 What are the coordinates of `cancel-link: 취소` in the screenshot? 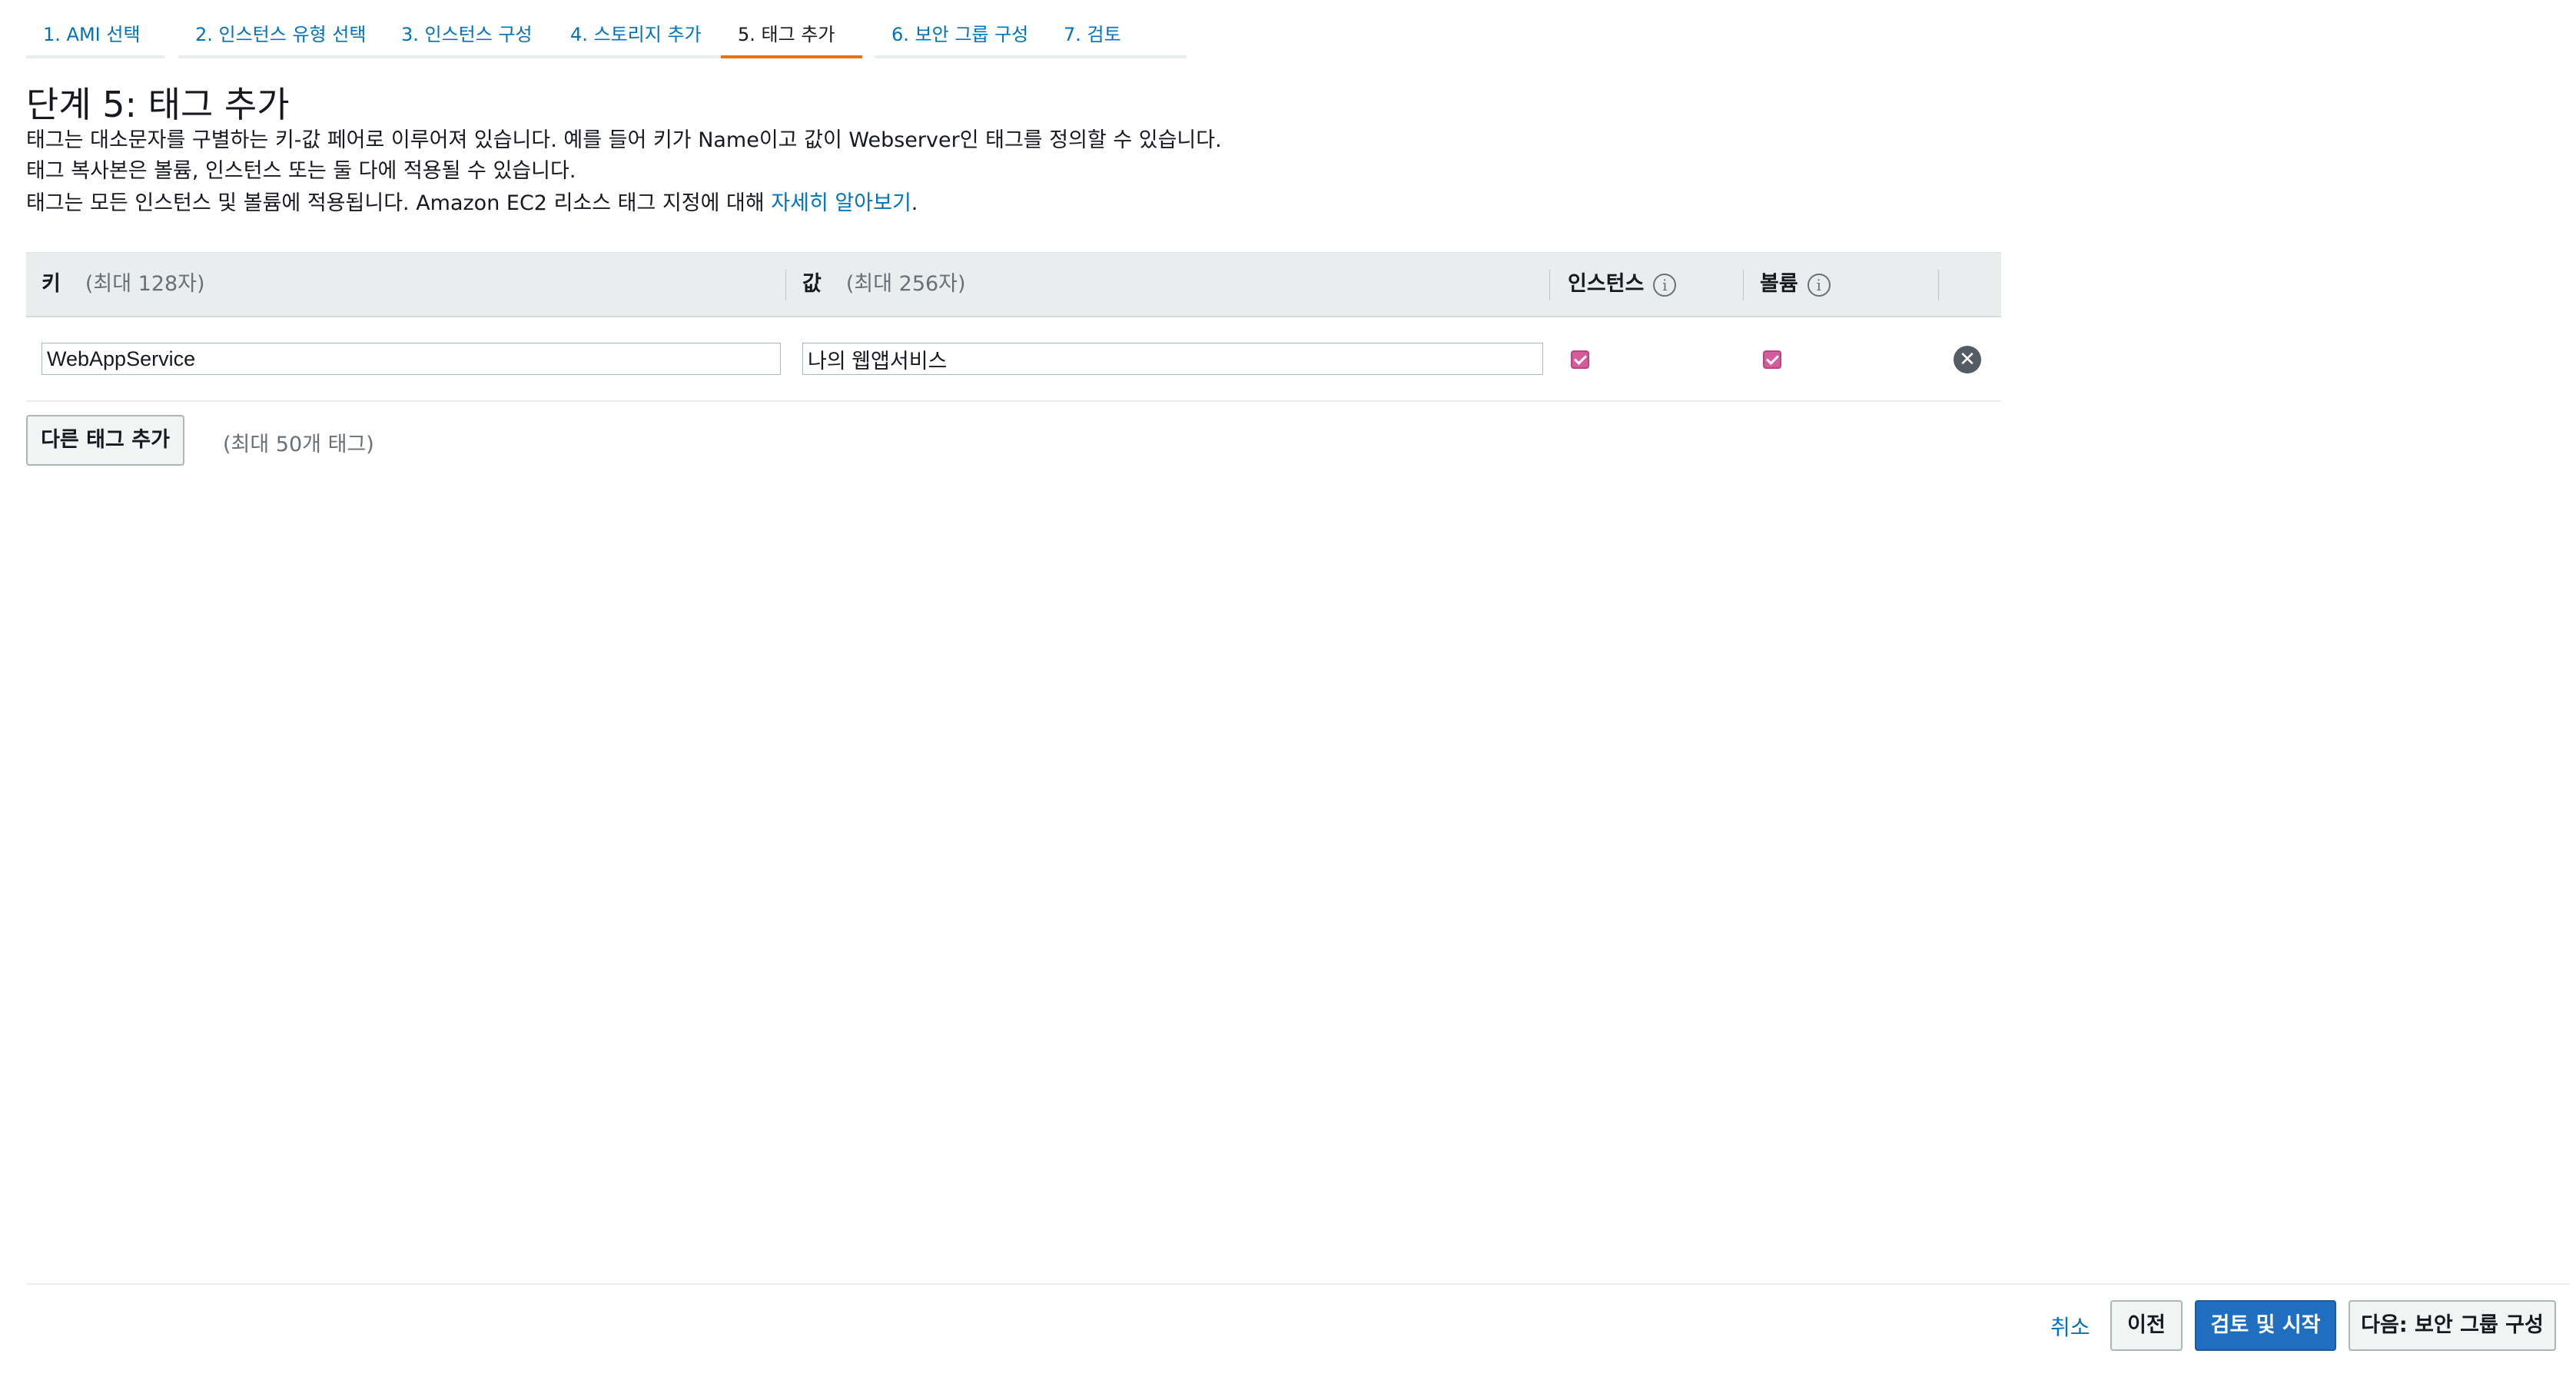 It's located at (2070, 1326).